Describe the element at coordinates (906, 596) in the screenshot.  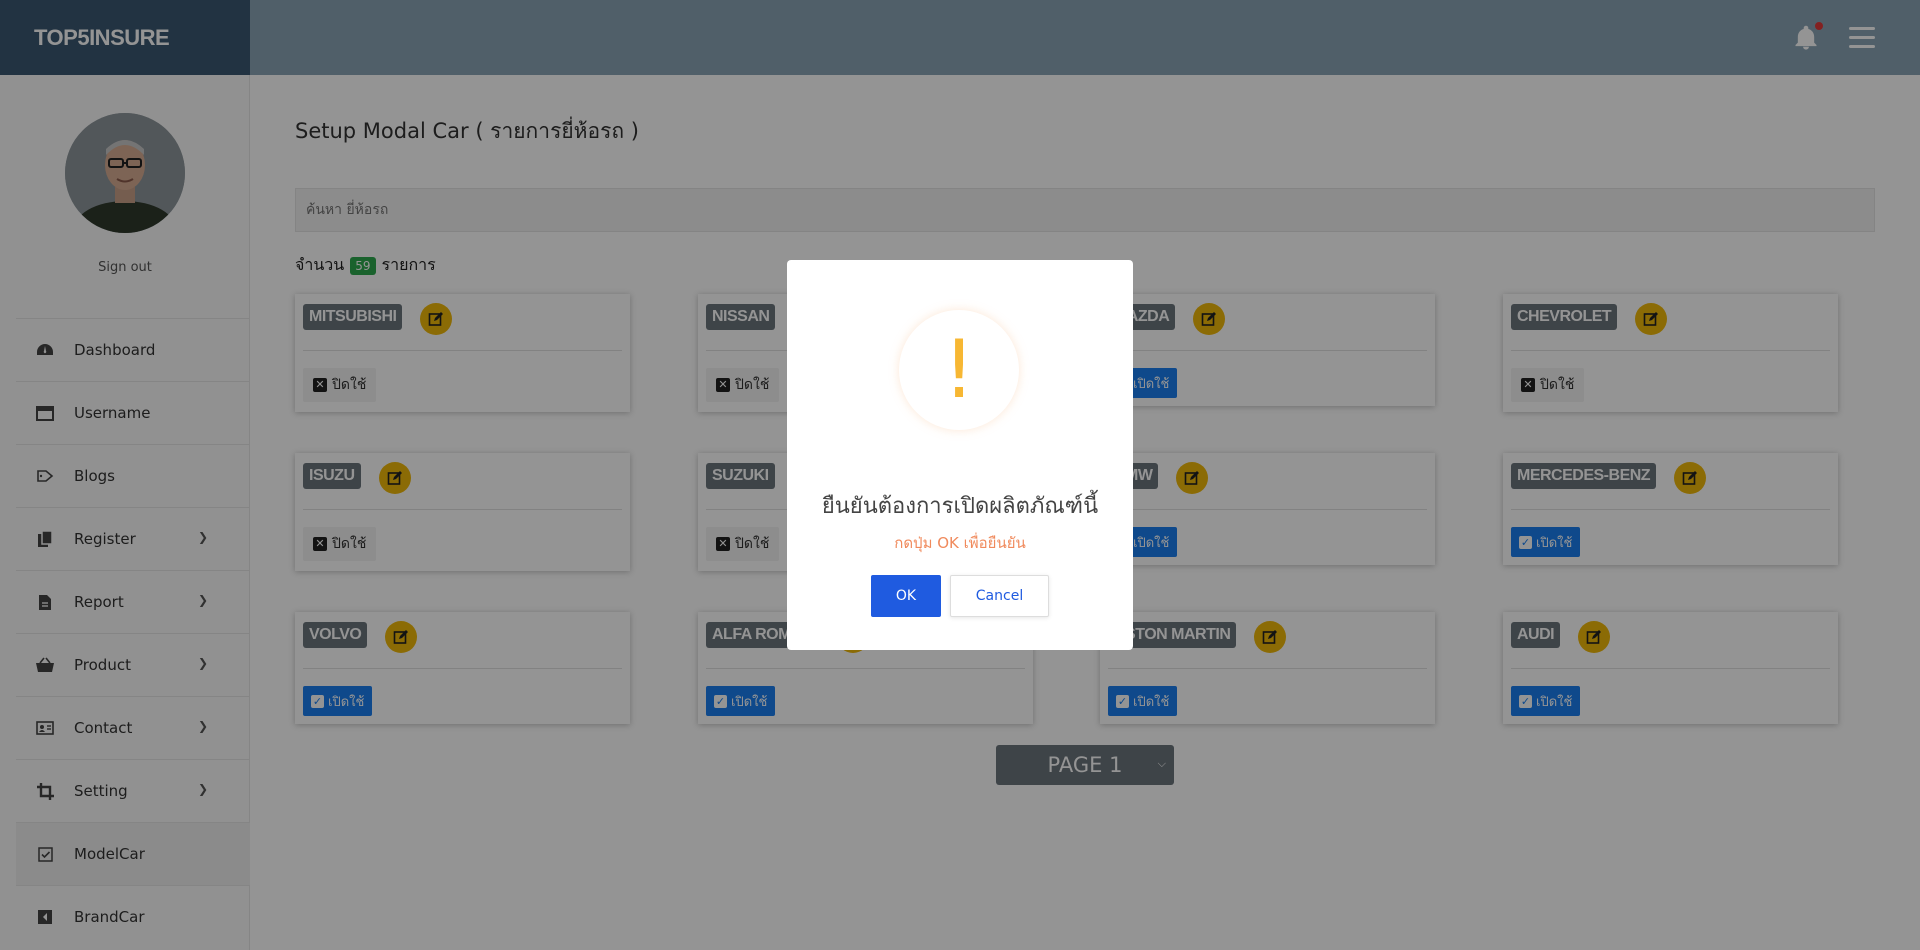
I see `ok-button: OK` at that location.